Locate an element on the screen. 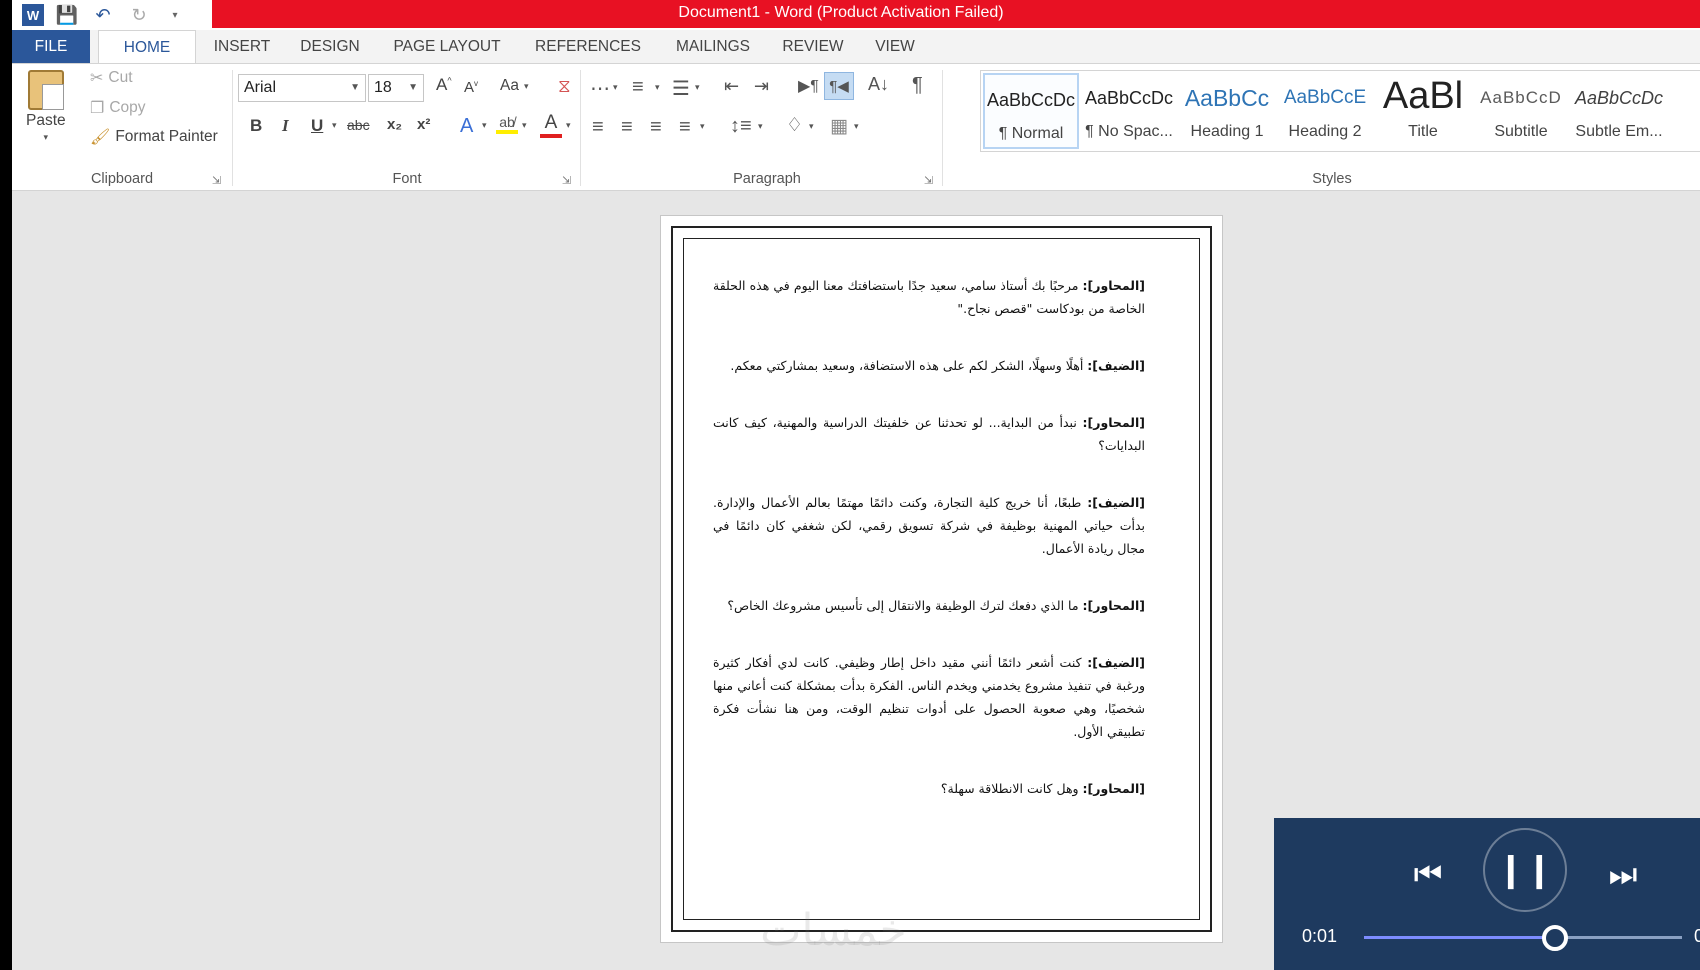 Image resolution: width=1700 pixels, height=970 pixels. style-subtitle: AaBbCcD Subtitle is located at coordinates (1521, 111).